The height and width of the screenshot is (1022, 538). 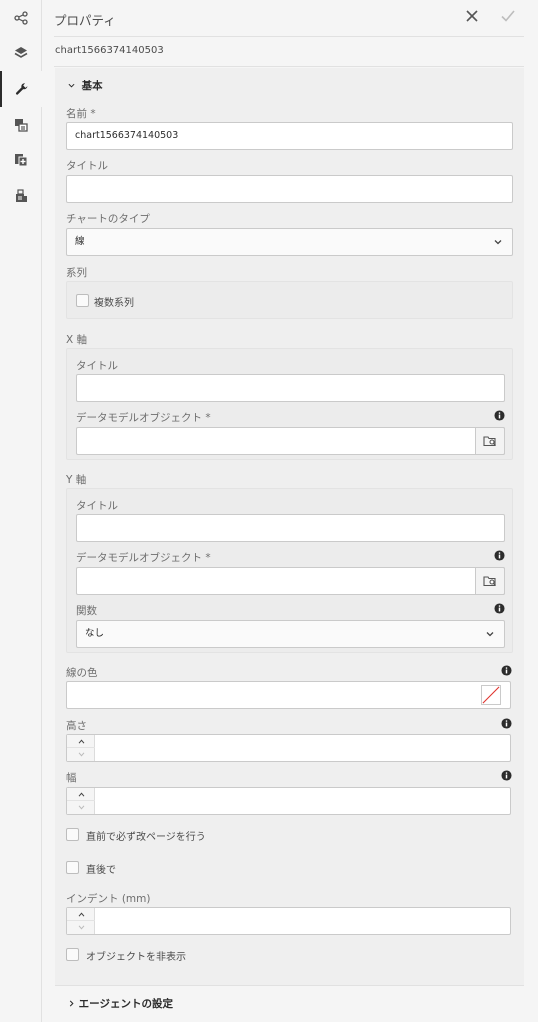 I want to click on x-axis-label: X 軸, so click(x=77, y=340).